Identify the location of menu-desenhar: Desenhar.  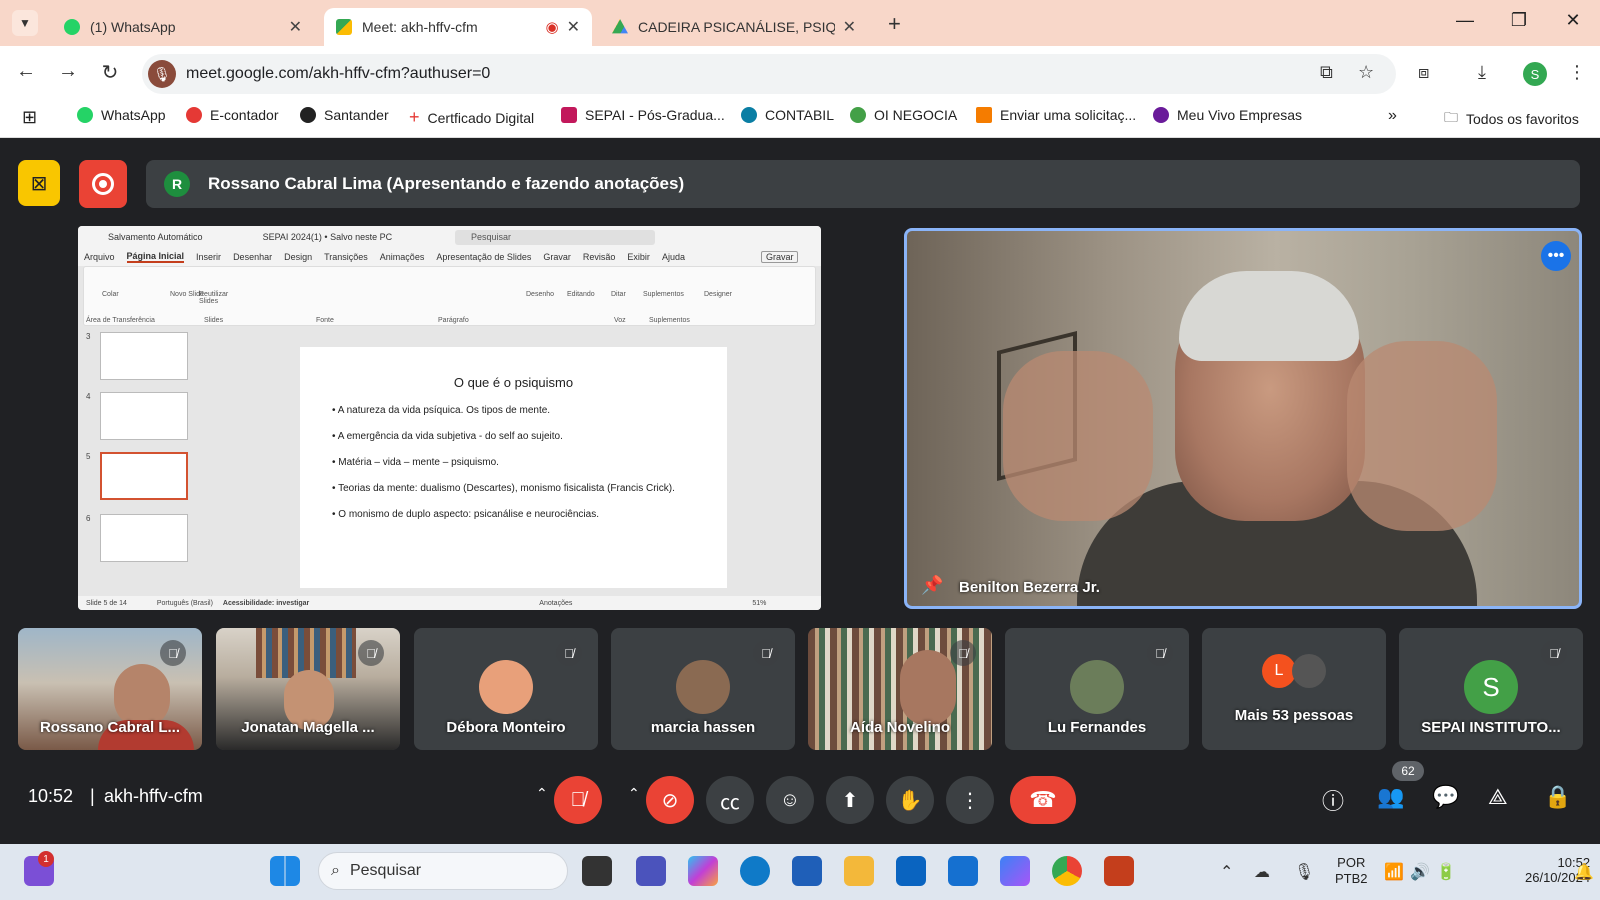
(252, 257).